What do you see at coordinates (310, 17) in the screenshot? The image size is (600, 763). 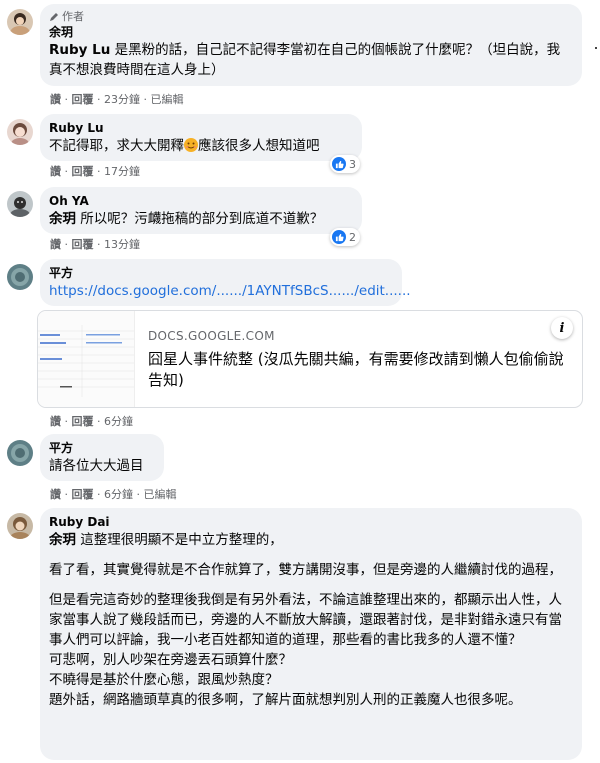 I see `author-badge: 作者` at bounding box center [310, 17].